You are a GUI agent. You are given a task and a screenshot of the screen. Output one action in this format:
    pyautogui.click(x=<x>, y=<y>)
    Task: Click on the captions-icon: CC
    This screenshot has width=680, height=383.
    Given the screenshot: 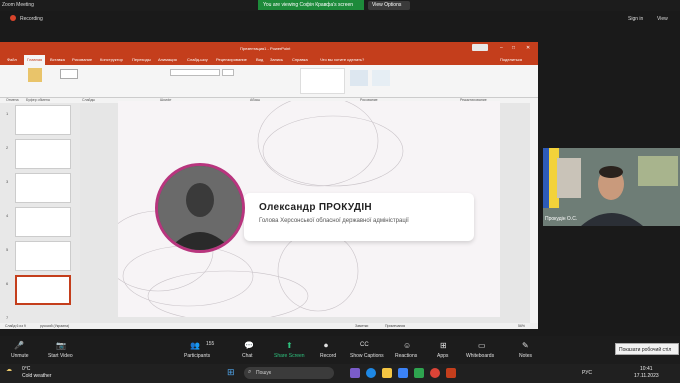 What is the action you would take?
    pyautogui.click(x=364, y=345)
    